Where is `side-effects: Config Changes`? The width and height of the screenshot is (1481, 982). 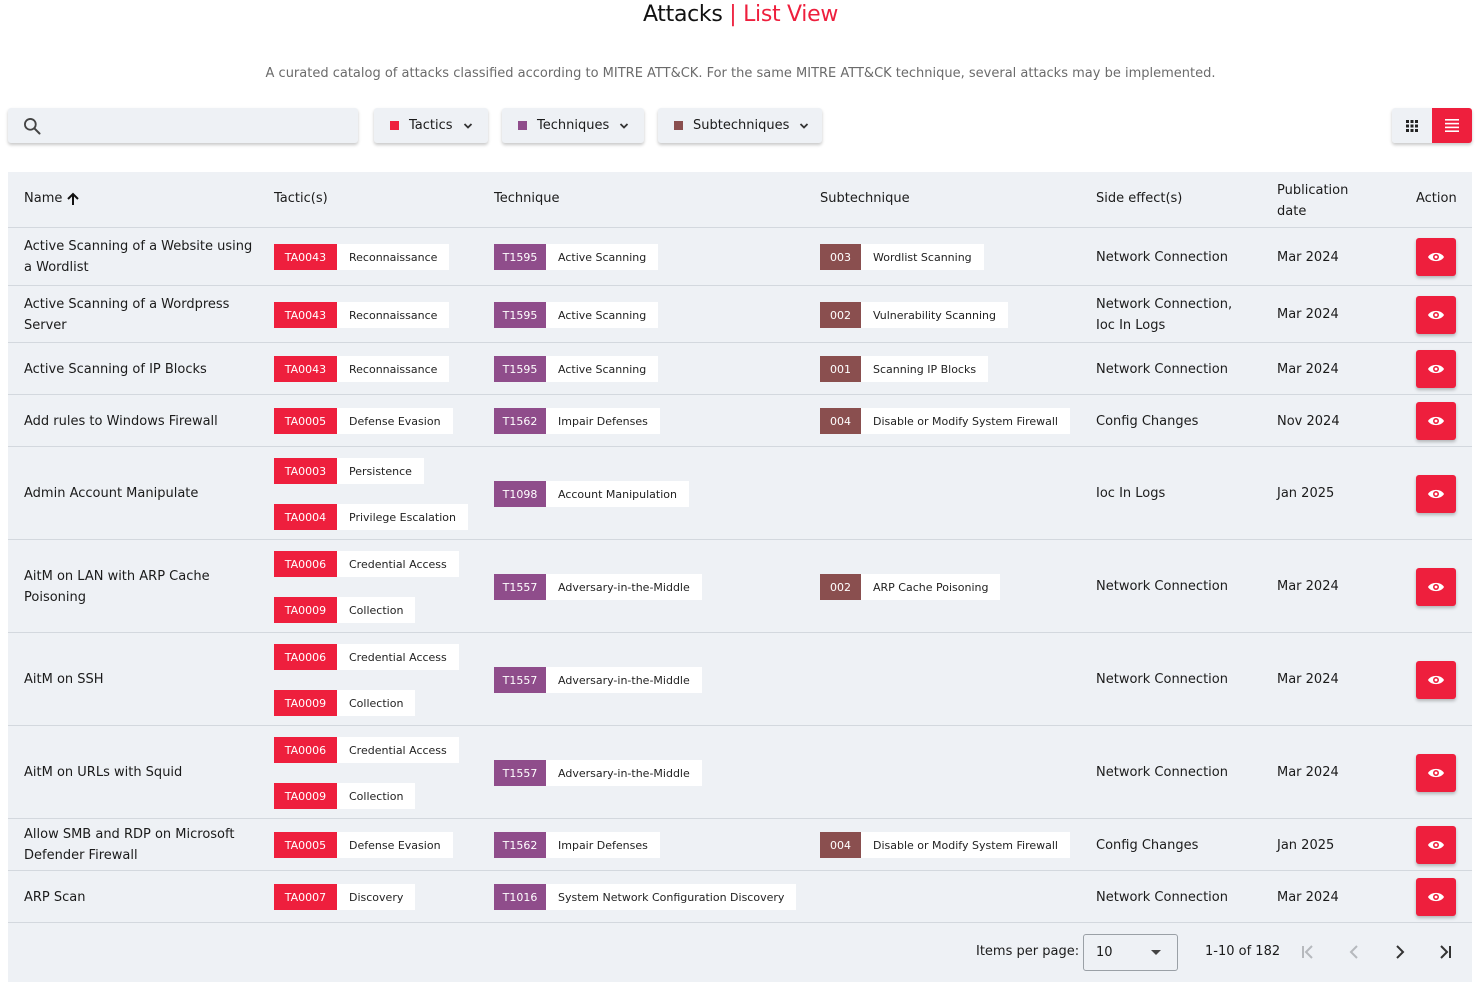 side-effects: Config Changes is located at coordinates (1176, 845).